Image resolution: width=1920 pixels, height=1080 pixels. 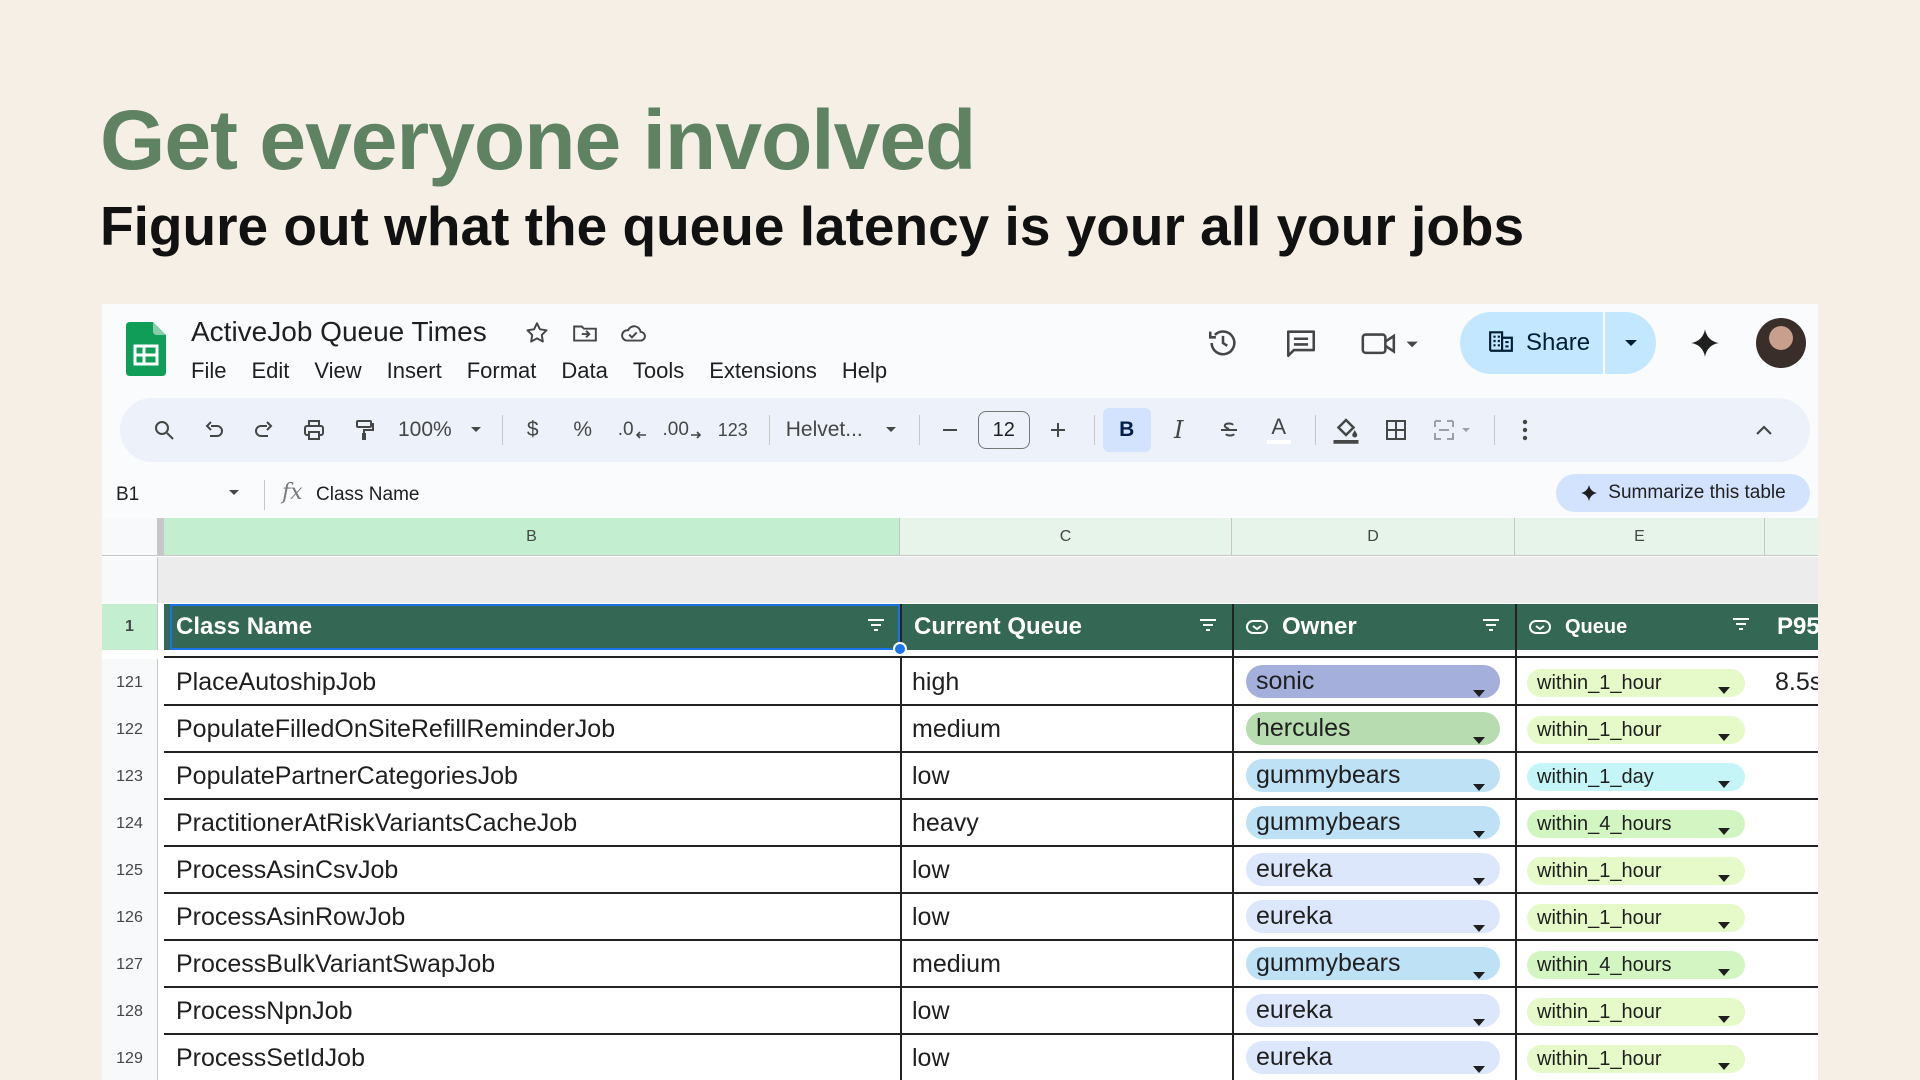 What do you see at coordinates (1373, 537) in the screenshot?
I see `column-header-d: D` at bounding box center [1373, 537].